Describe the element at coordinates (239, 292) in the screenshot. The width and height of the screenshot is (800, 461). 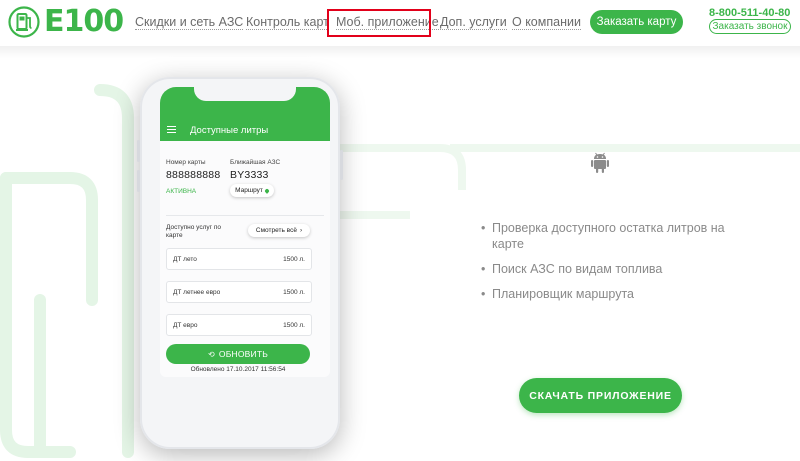
I see `fuel-row: ДТ летнее евро 1500 л.` at that location.